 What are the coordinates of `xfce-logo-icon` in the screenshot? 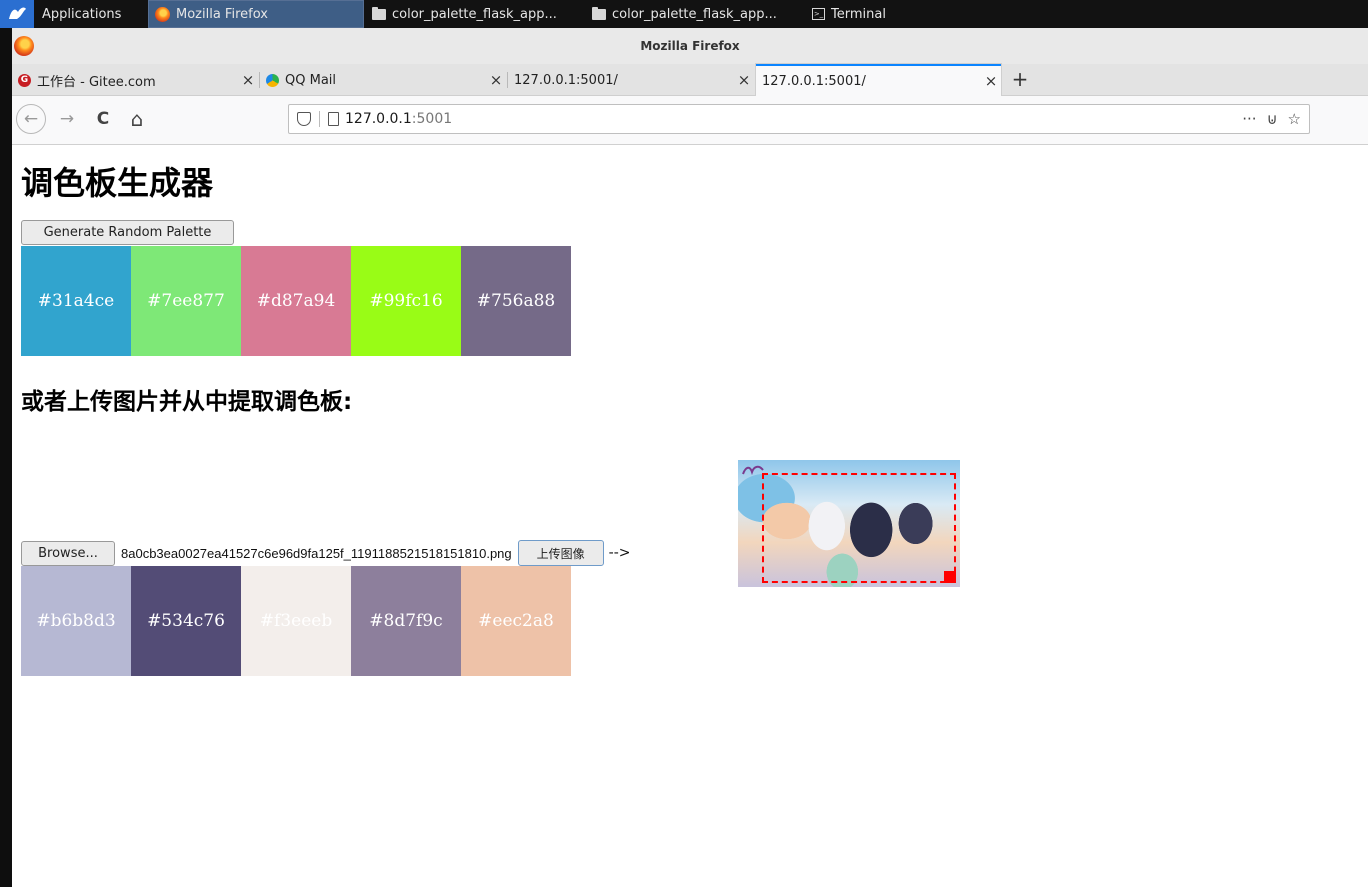 It's located at (17, 14).